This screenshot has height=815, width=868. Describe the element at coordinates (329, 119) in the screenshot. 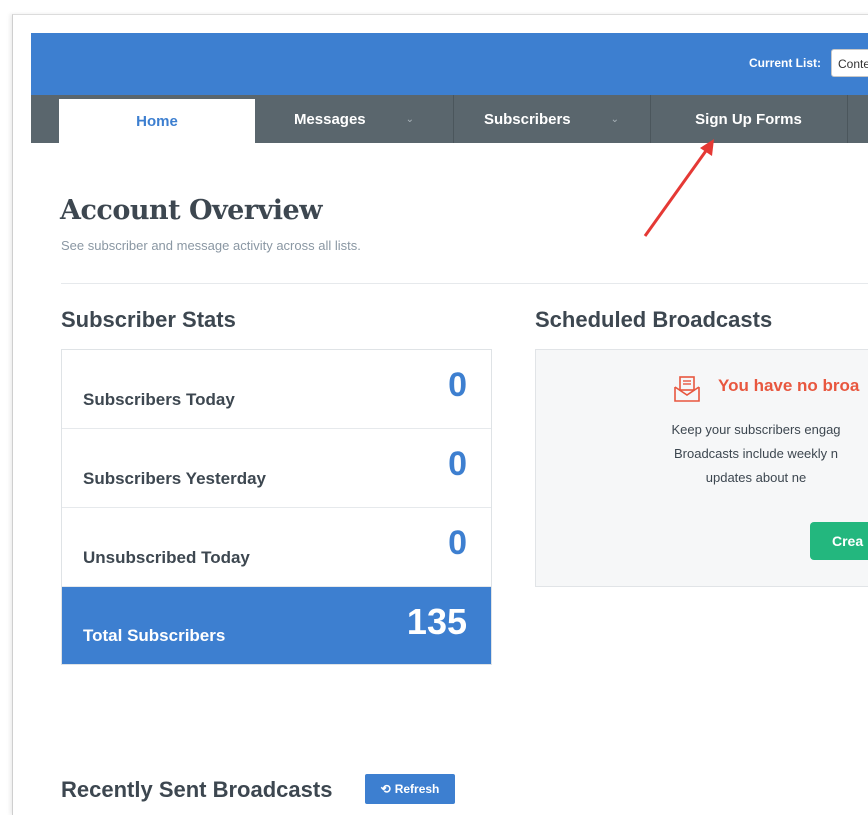

I see `nav-tab-messages-label: Messages` at that location.